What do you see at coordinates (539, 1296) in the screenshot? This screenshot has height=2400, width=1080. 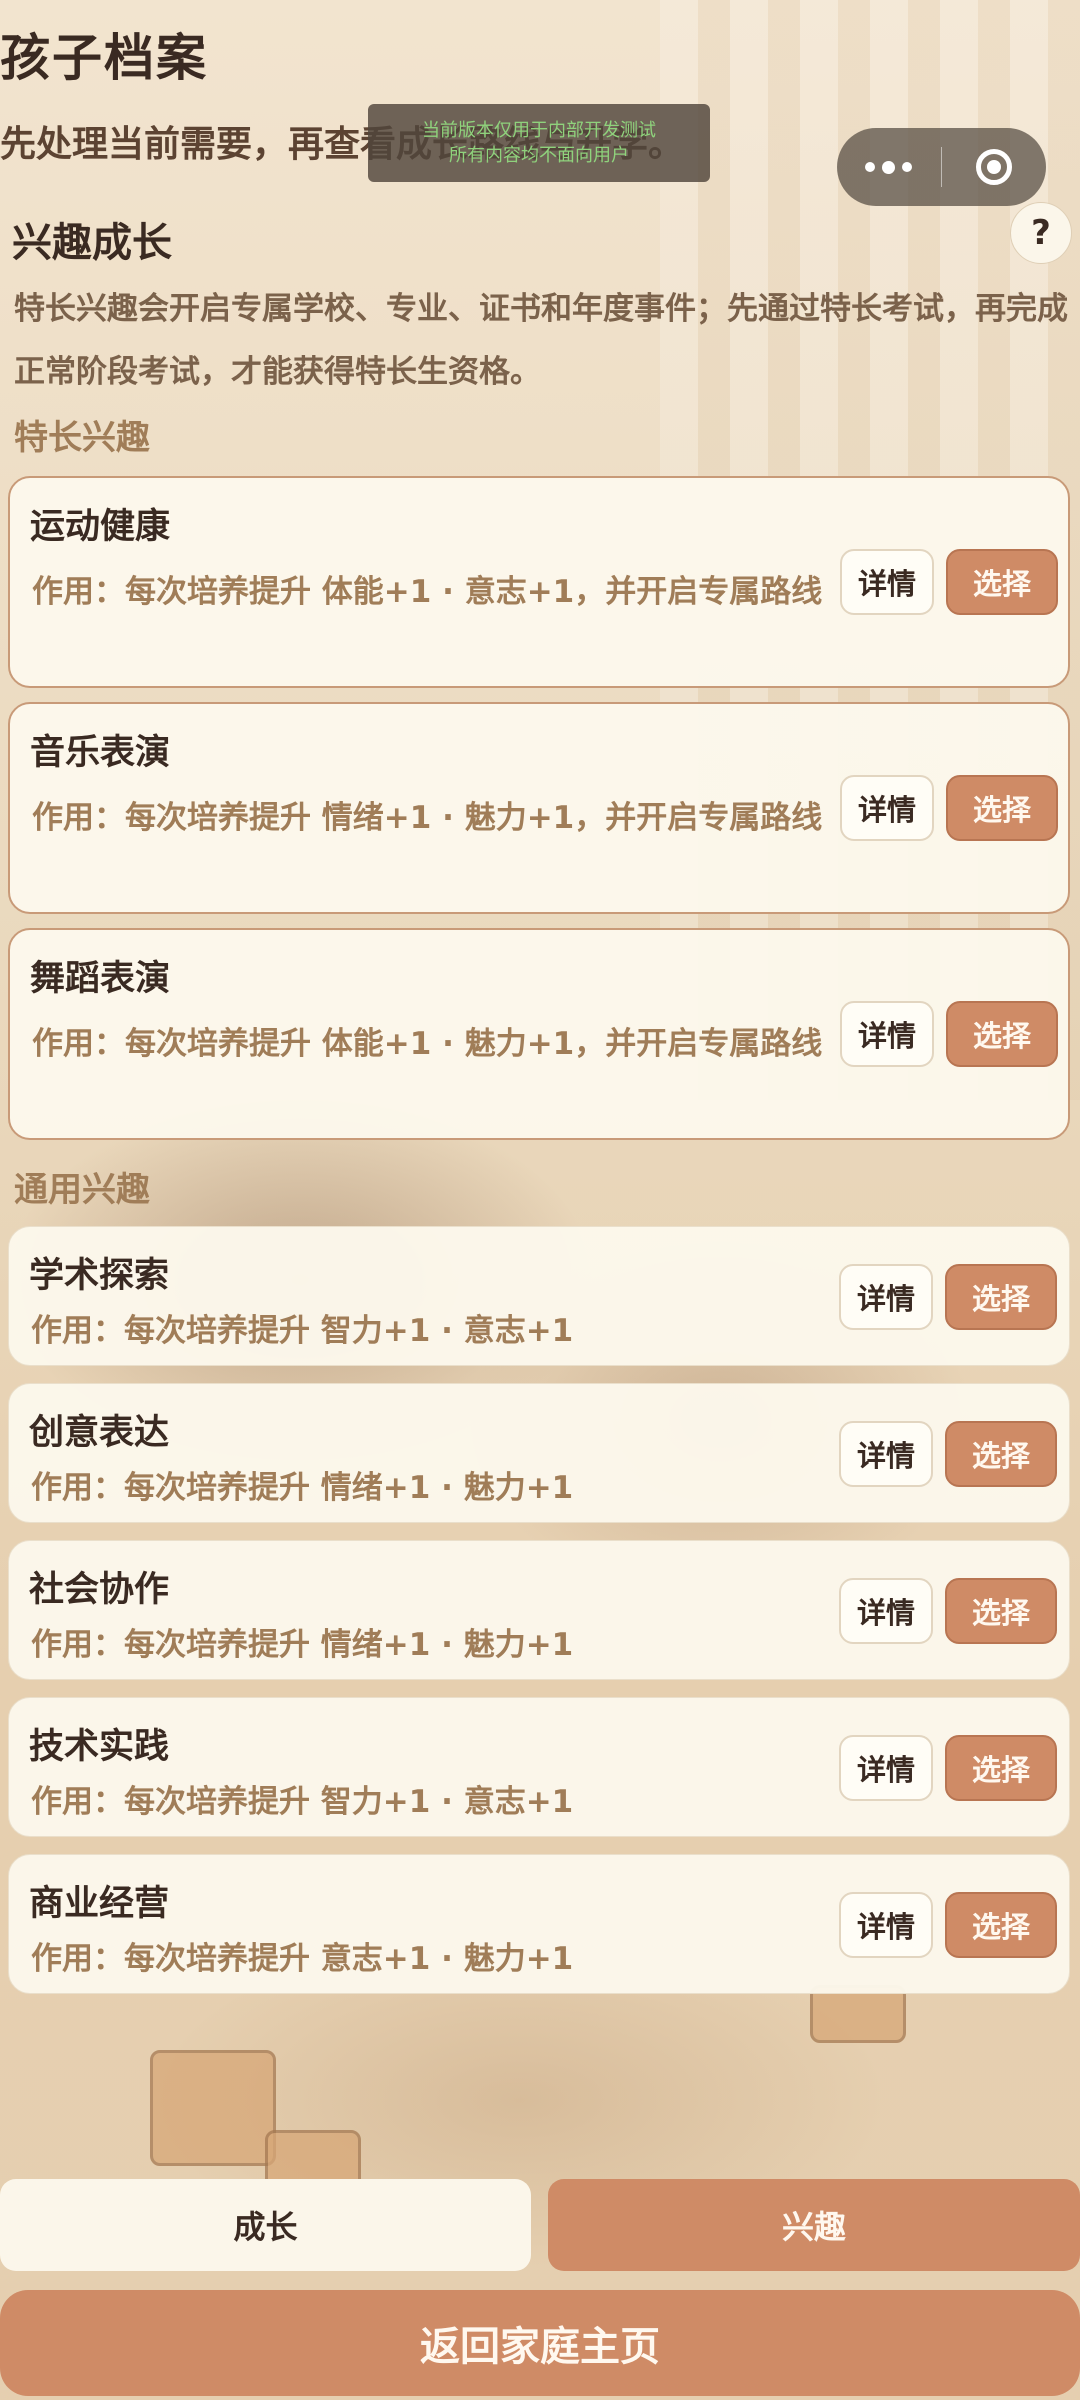 I see `interest-card: 学术探索 作用：每次培养提升 智力+1 · 意志+1 详情 选择` at bounding box center [539, 1296].